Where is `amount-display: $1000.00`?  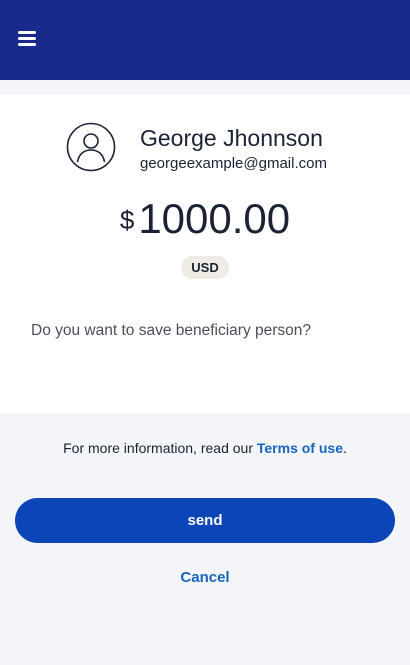
amount-display: $1000.00 is located at coordinates (205, 219).